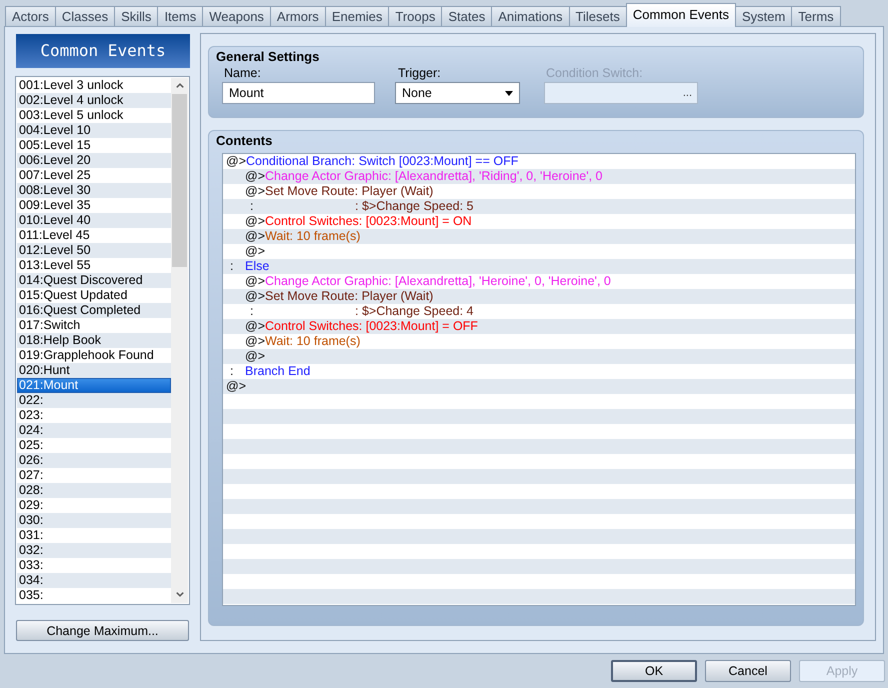  I want to click on section-title: General Settings, so click(268, 56).